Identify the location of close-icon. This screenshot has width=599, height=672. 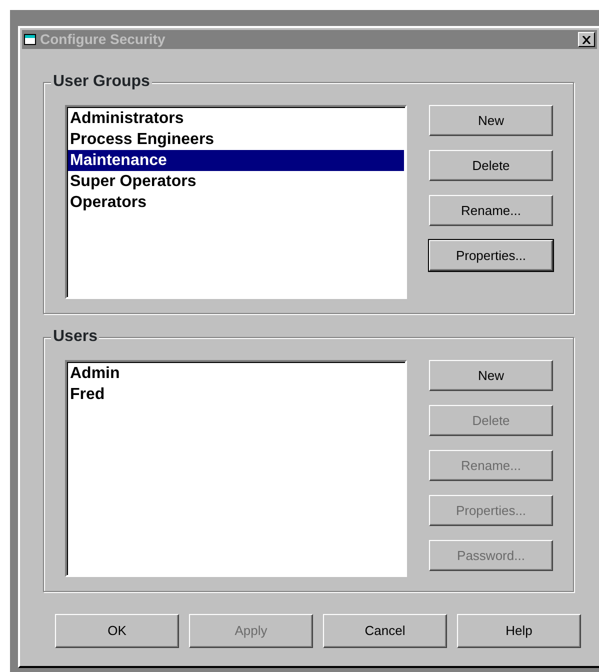
(586, 40).